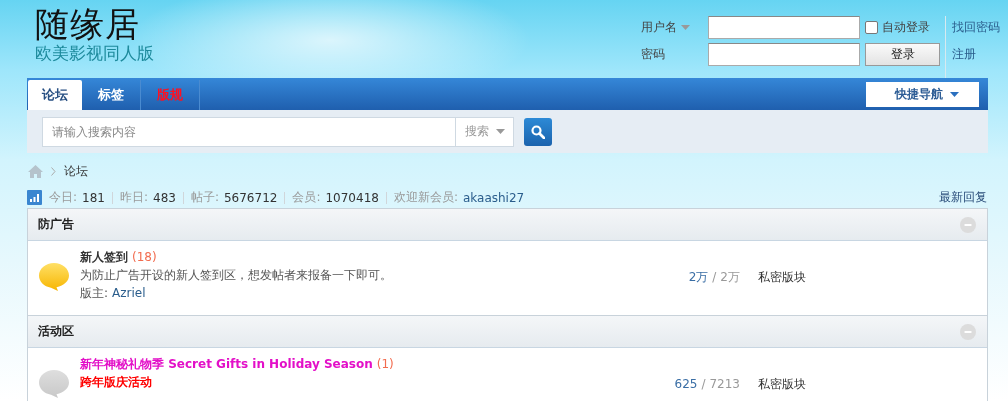 The height and width of the screenshot is (401, 1008). I want to click on logo-title: 随缘居, so click(94, 24).